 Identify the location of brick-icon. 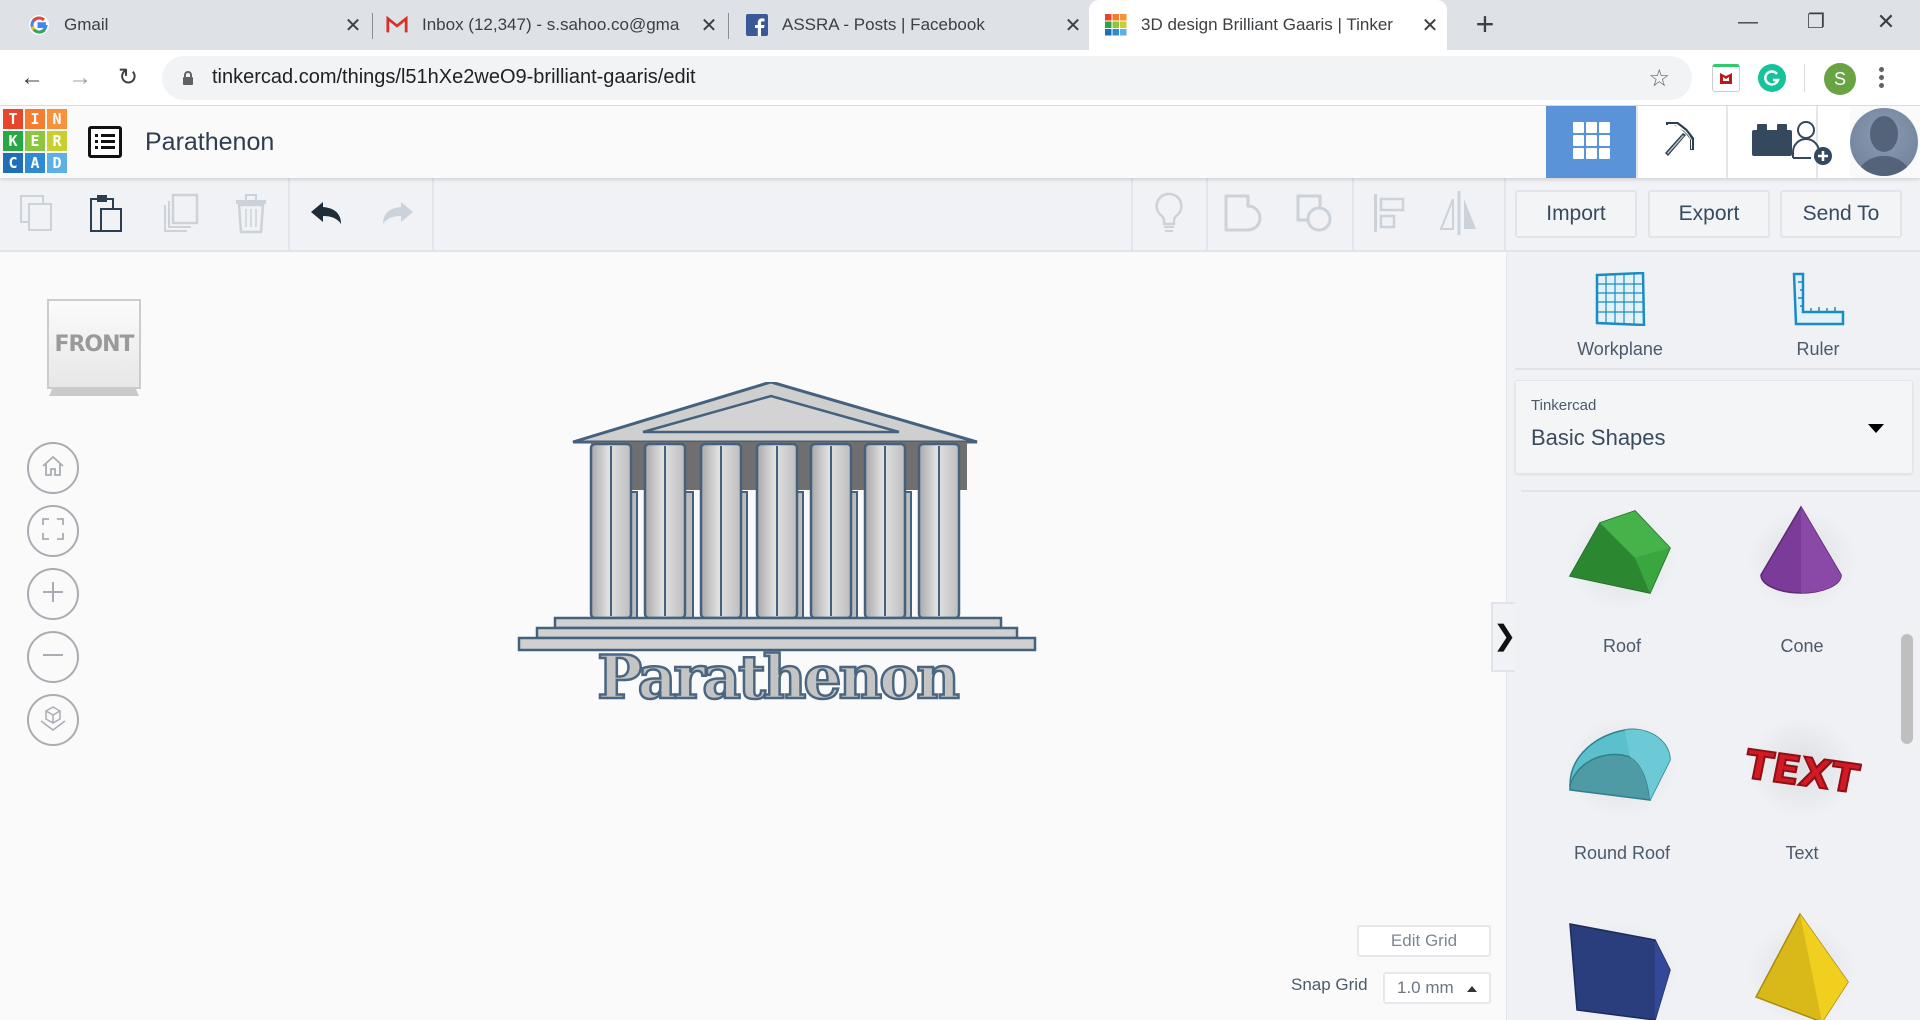
(1772, 142).